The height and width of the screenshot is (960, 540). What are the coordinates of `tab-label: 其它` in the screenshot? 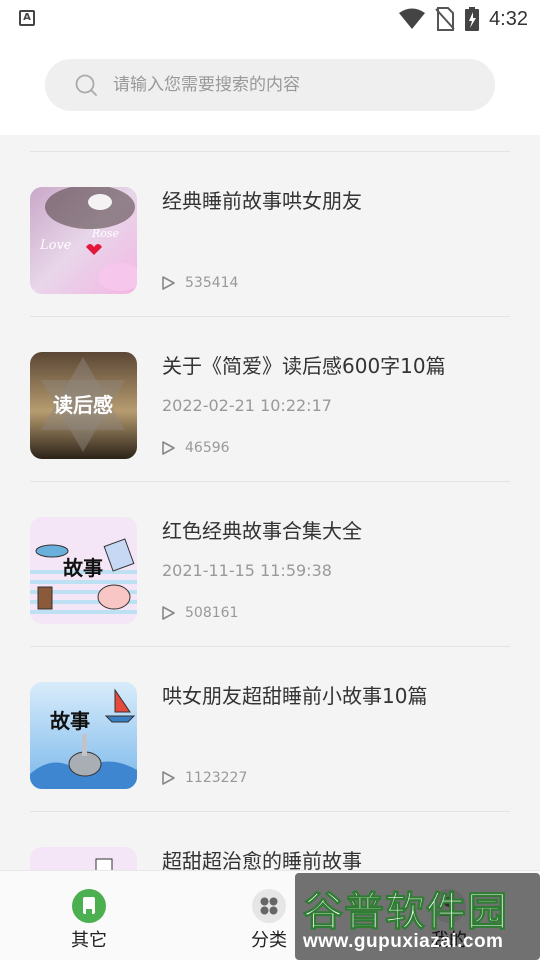 It's located at (89, 940).